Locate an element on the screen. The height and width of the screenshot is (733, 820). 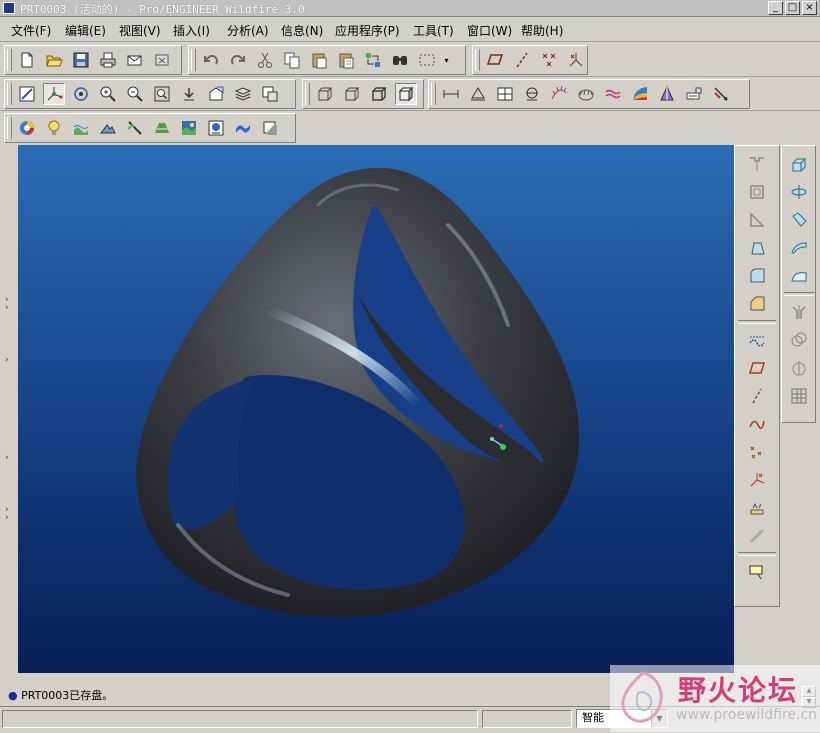
section-analysis-icon is located at coordinates (532, 94).